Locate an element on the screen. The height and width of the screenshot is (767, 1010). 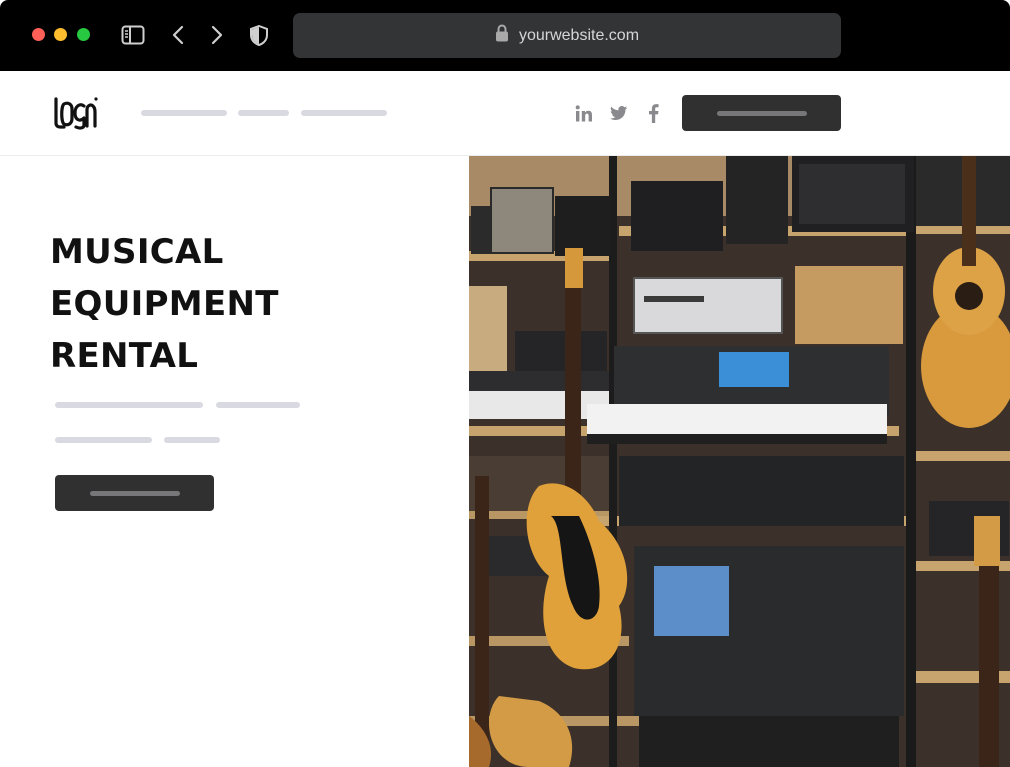
browser-chrome: yourwebsite.com is located at coordinates (505, 35).